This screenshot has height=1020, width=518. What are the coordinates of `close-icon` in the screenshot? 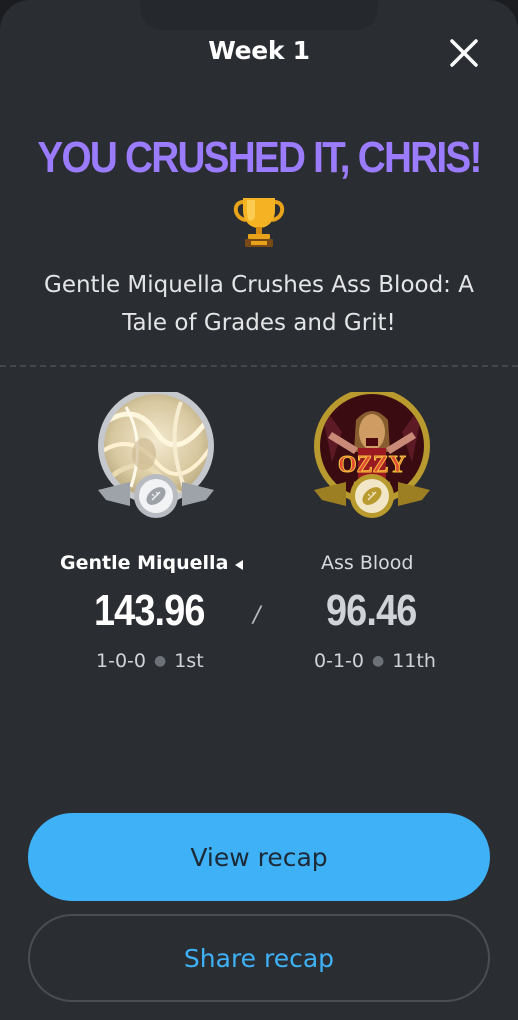 It's located at (464, 53).